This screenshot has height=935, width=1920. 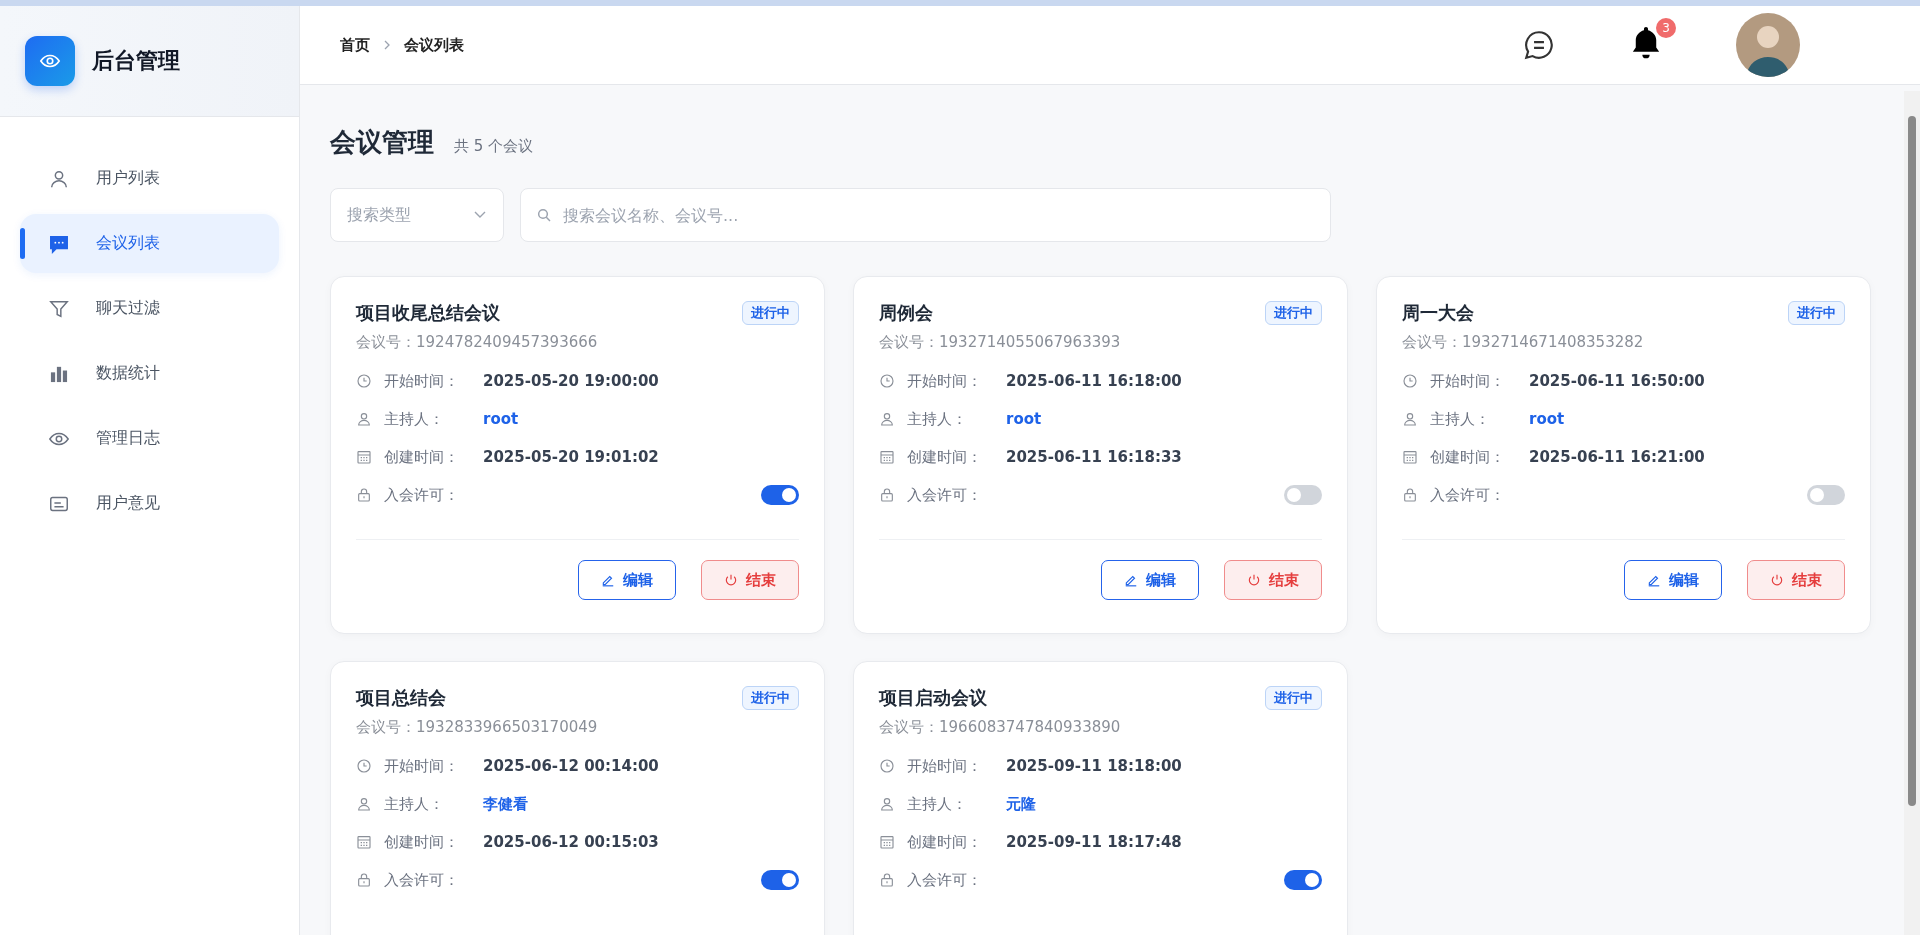 I want to click on page-title: 会议管理, so click(x=382, y=142).